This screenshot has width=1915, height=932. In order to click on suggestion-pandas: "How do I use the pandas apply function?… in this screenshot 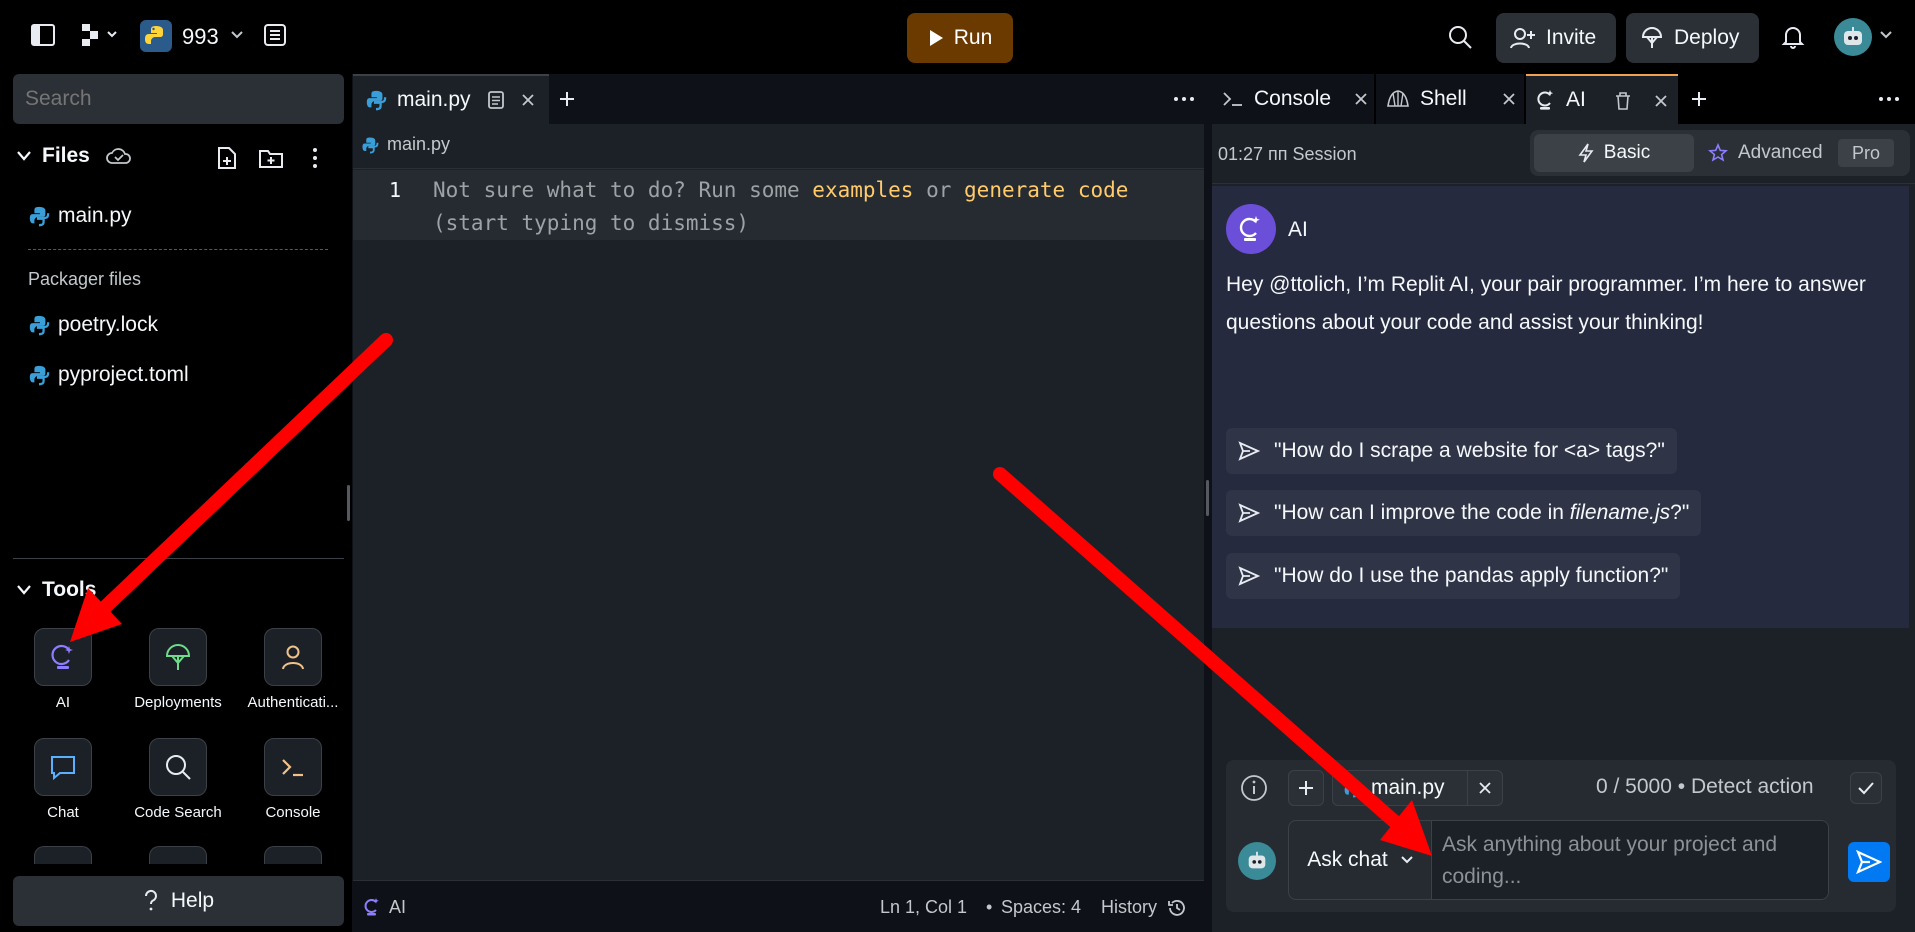, I will do `click(1453, 576)`.